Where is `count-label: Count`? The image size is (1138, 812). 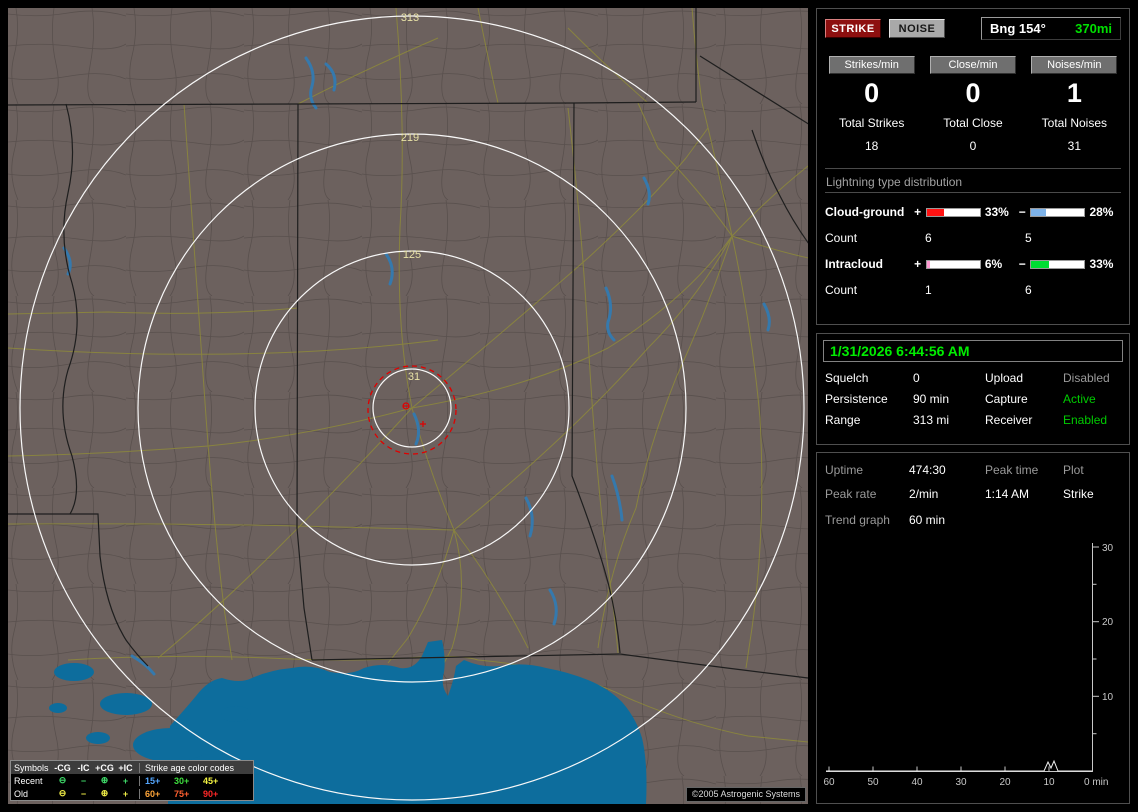 count-label: Count is located at coordinates (841, 238).